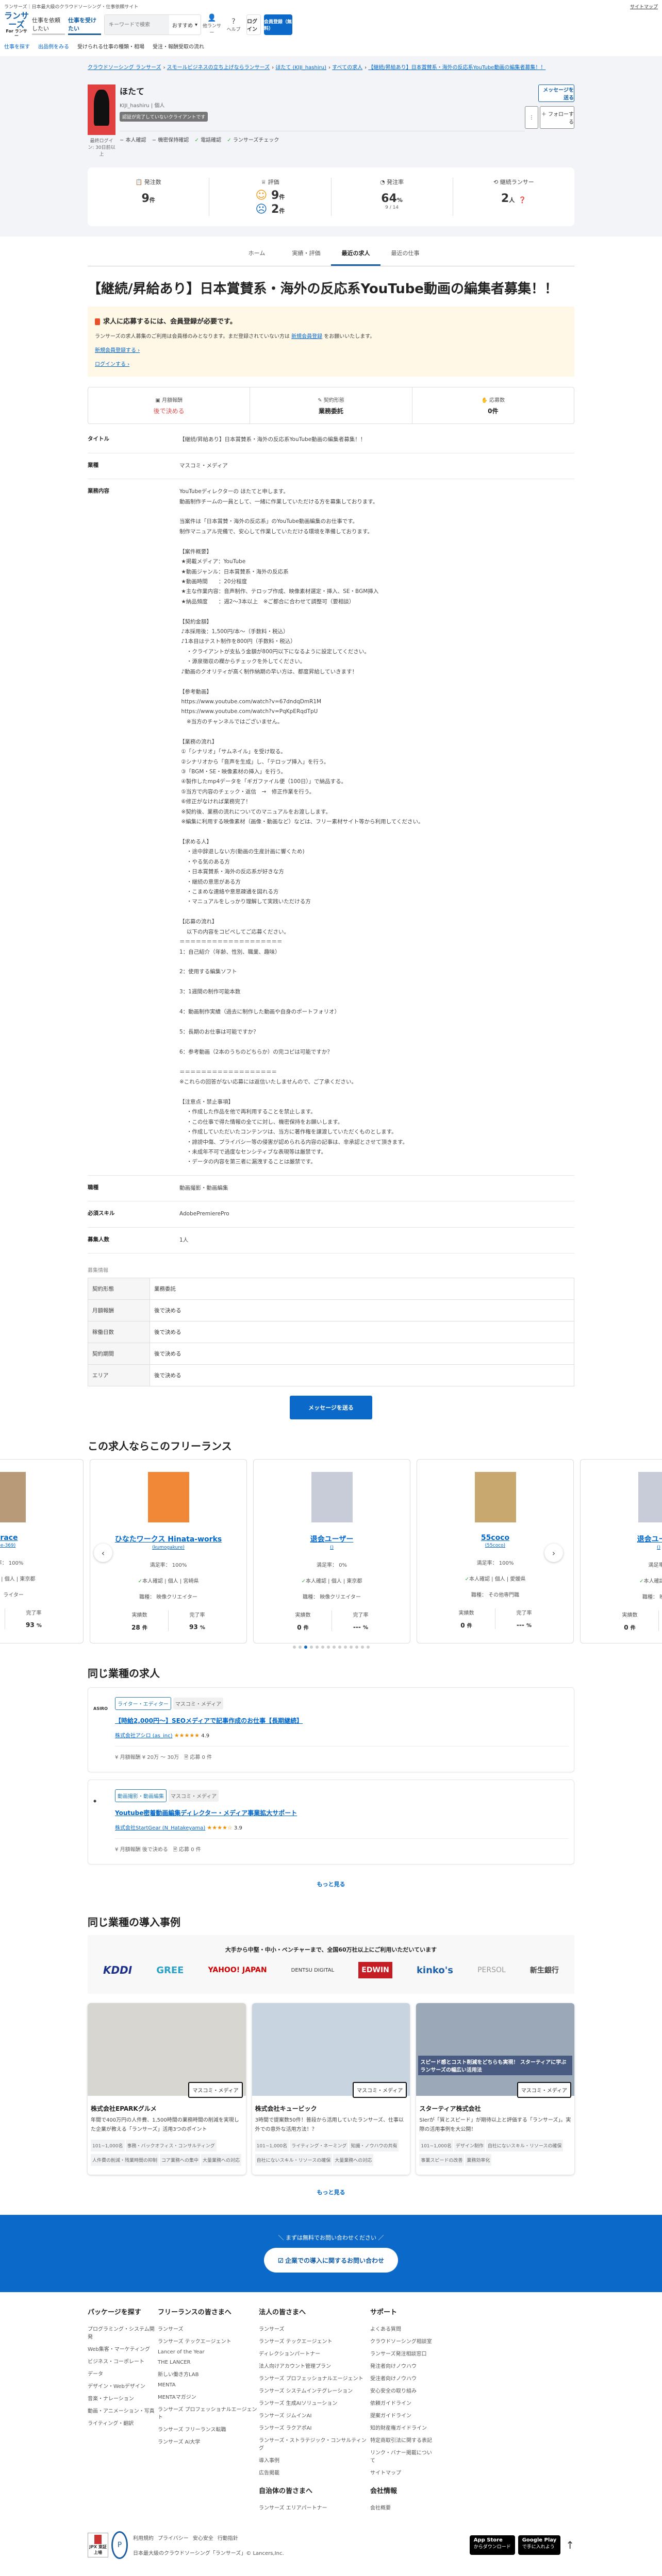  Describe the element at coordinates (314, 2460) in the screenshot. I see `footer-link: 導入事例` at that location.